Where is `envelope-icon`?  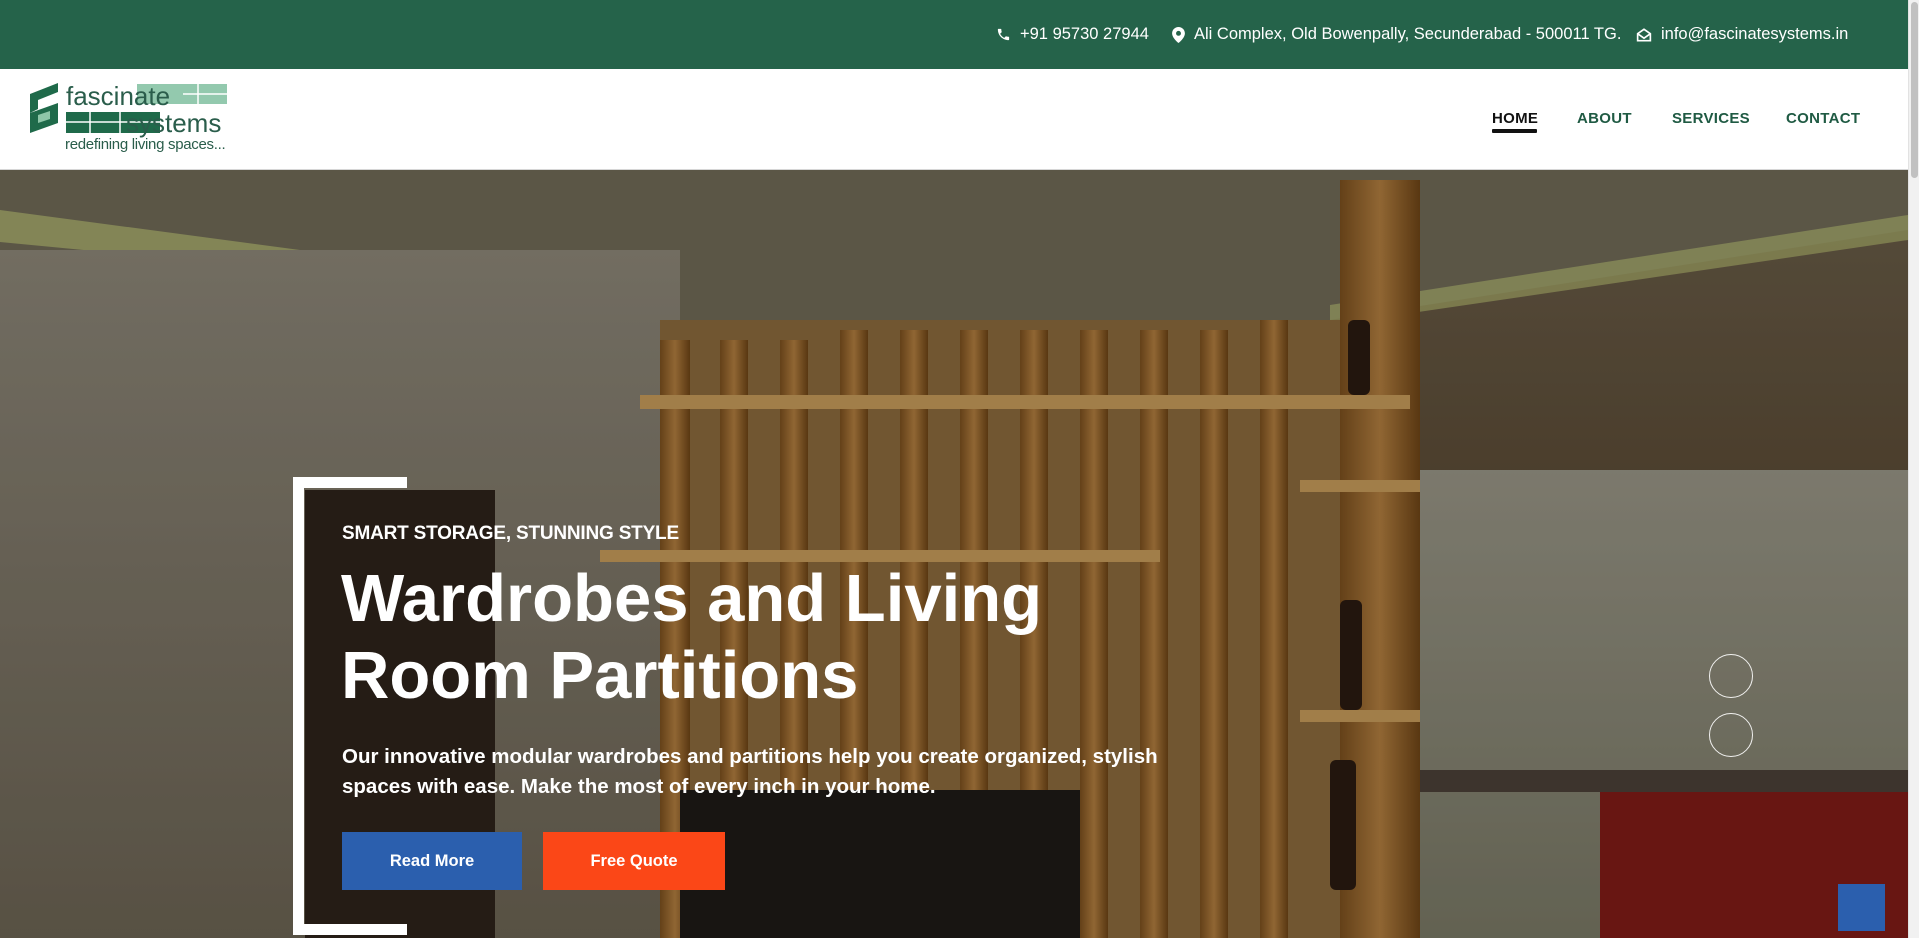
envelope-icon is located at coordinates (1644, 34).